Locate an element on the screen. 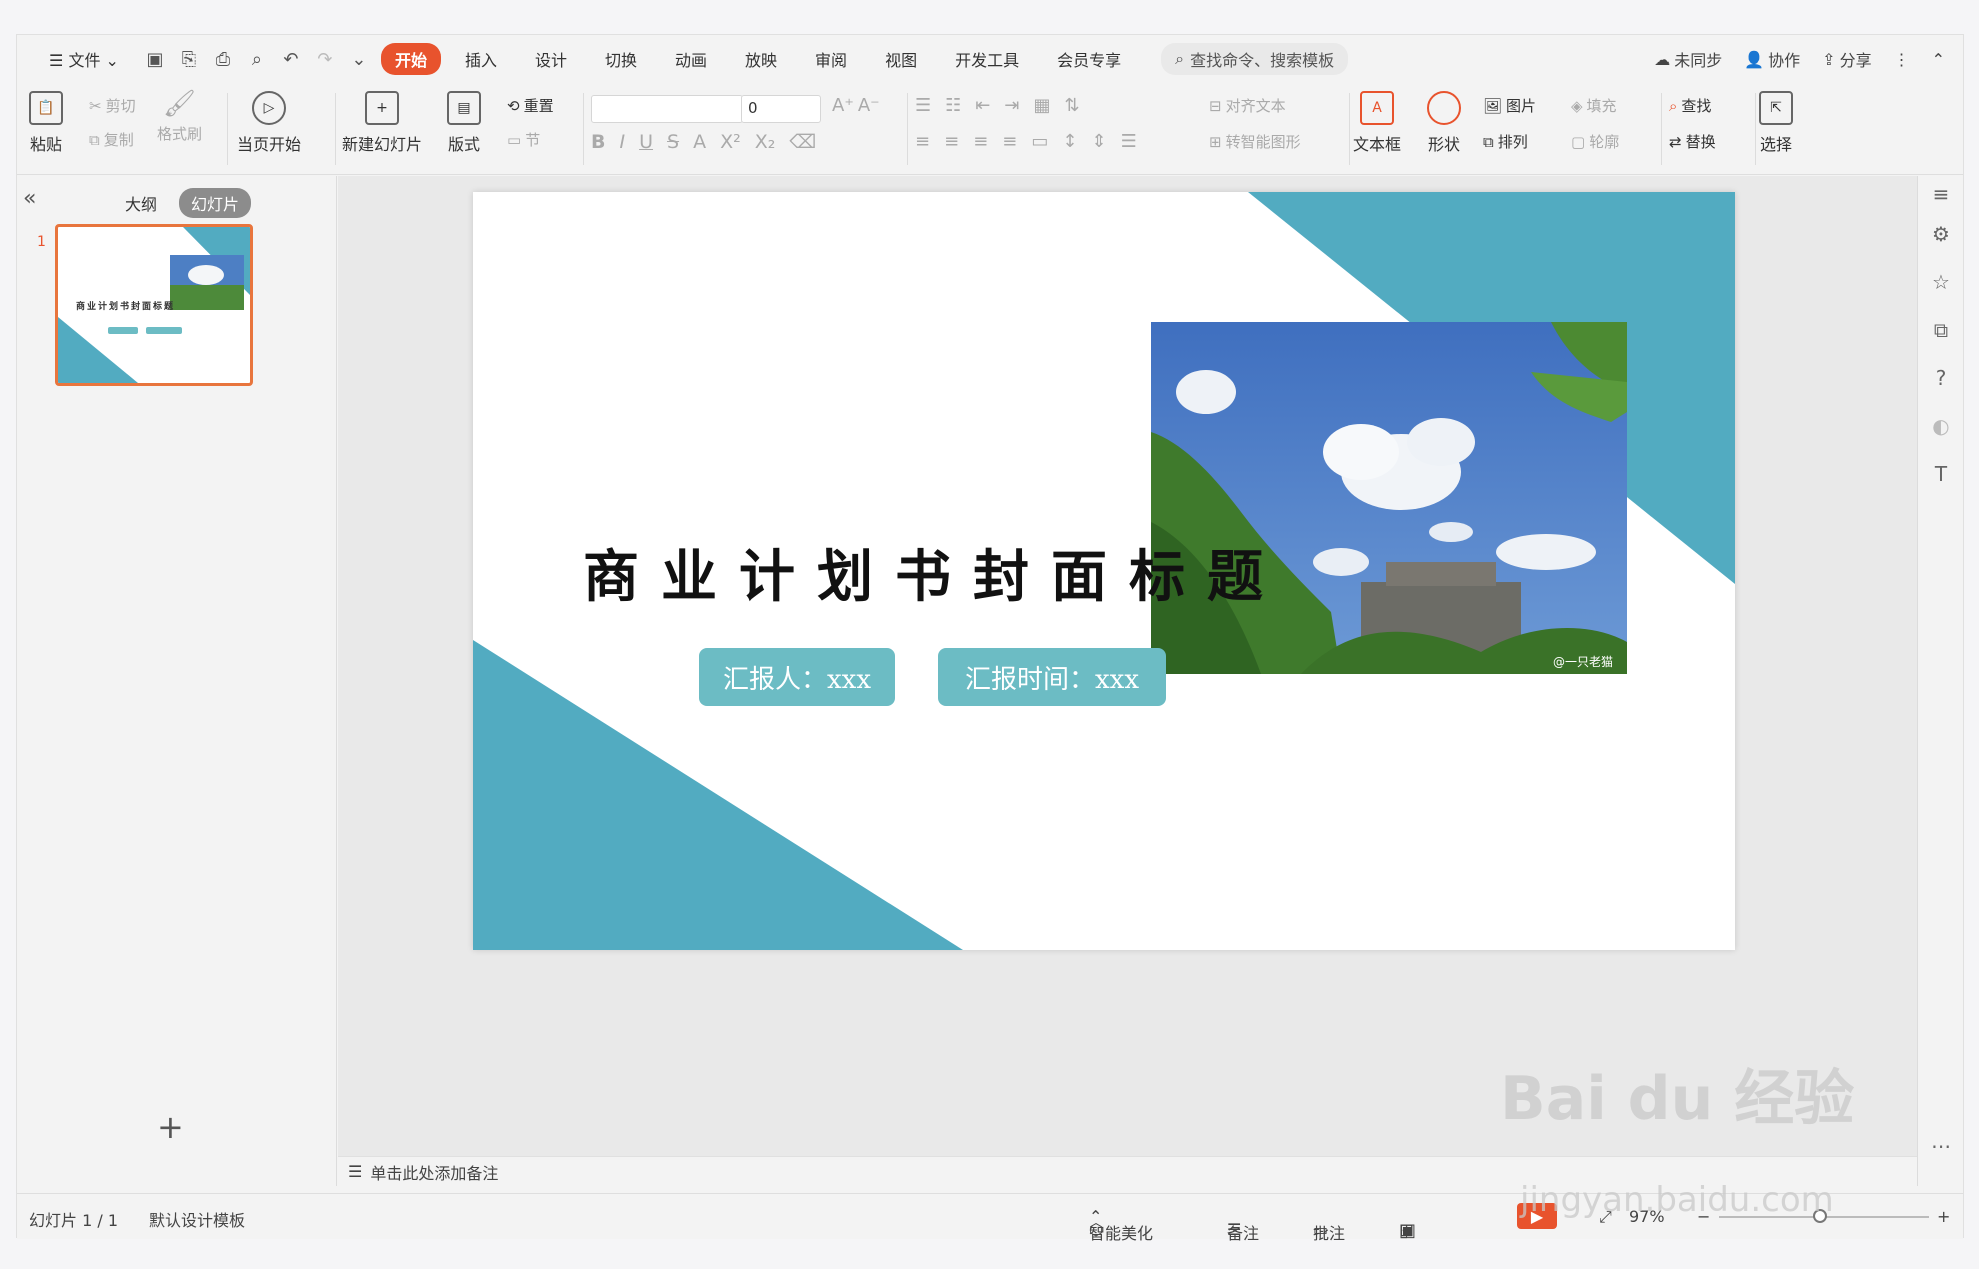 This screenshot has height=1269, width=1979. font-style-row: B I U S A X² X₂ ⌫ is located at coordinates (703, 142).